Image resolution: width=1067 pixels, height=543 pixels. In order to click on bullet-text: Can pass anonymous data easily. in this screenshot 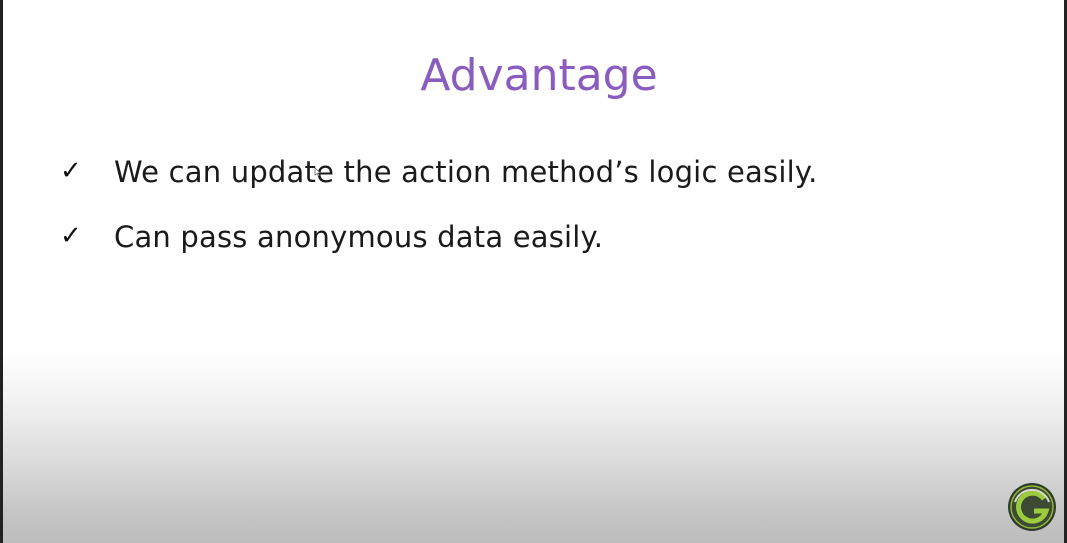, I will do `click(359, 237)`.